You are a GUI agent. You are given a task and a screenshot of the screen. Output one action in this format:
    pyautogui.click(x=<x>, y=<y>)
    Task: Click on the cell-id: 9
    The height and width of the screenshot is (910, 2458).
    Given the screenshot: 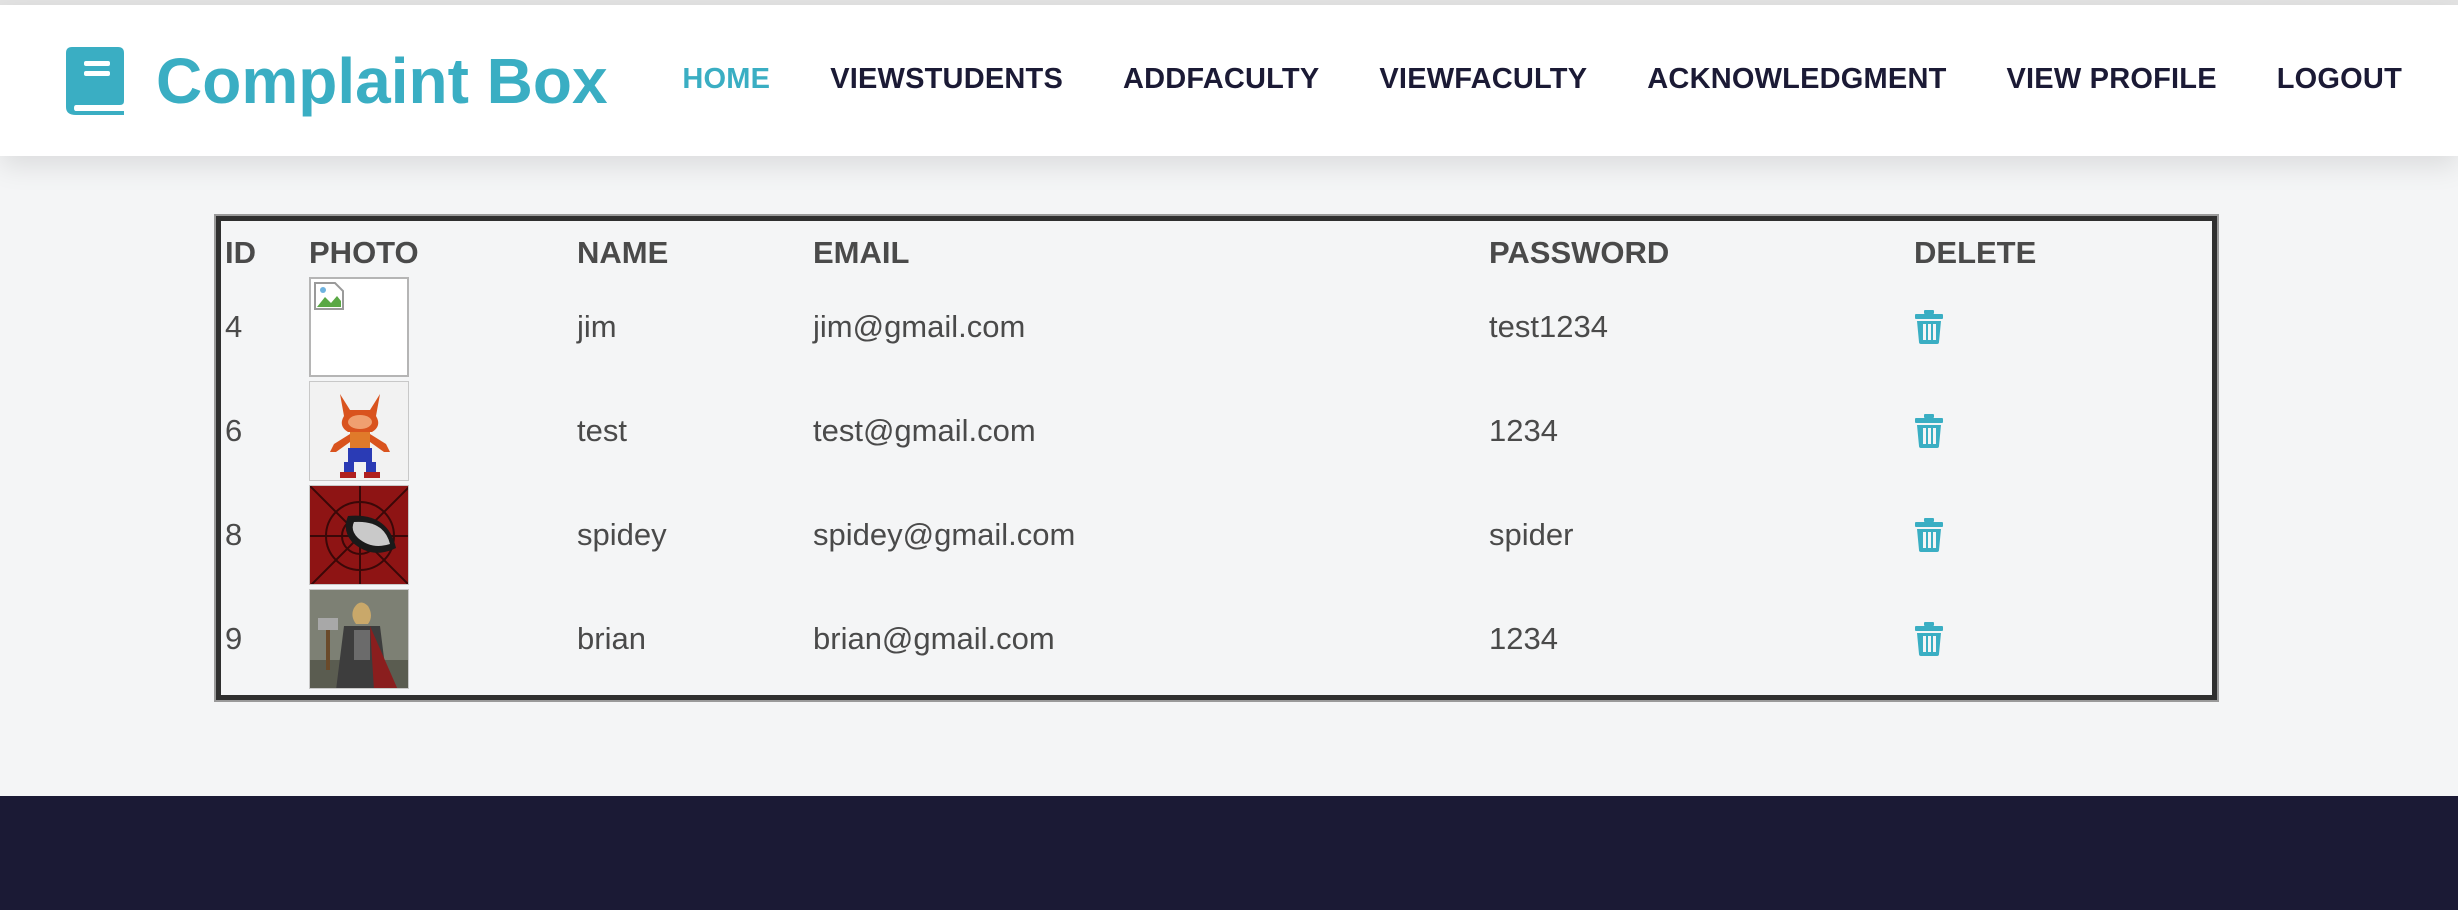 What is the action you would take?
    pyautogui.click(x=234, y=638)
    